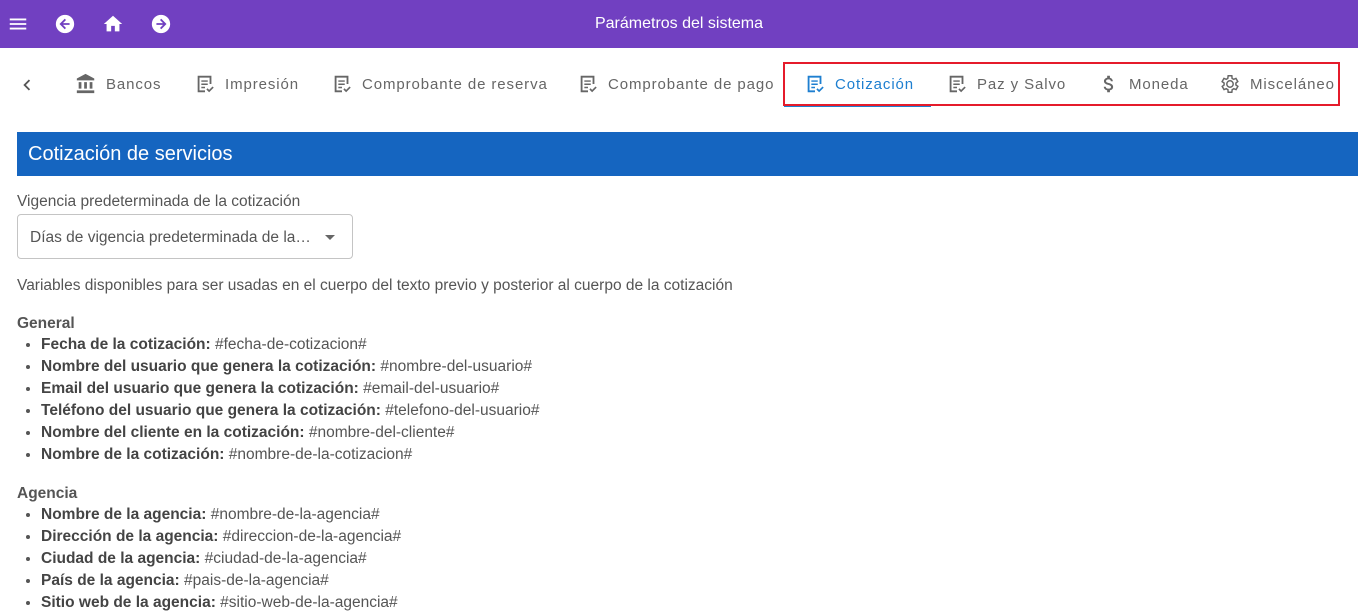 The image size is (1358, 614). I want to click on list-item: País de la agencia: #pais-de-la-agencia#, so click(221, 581).